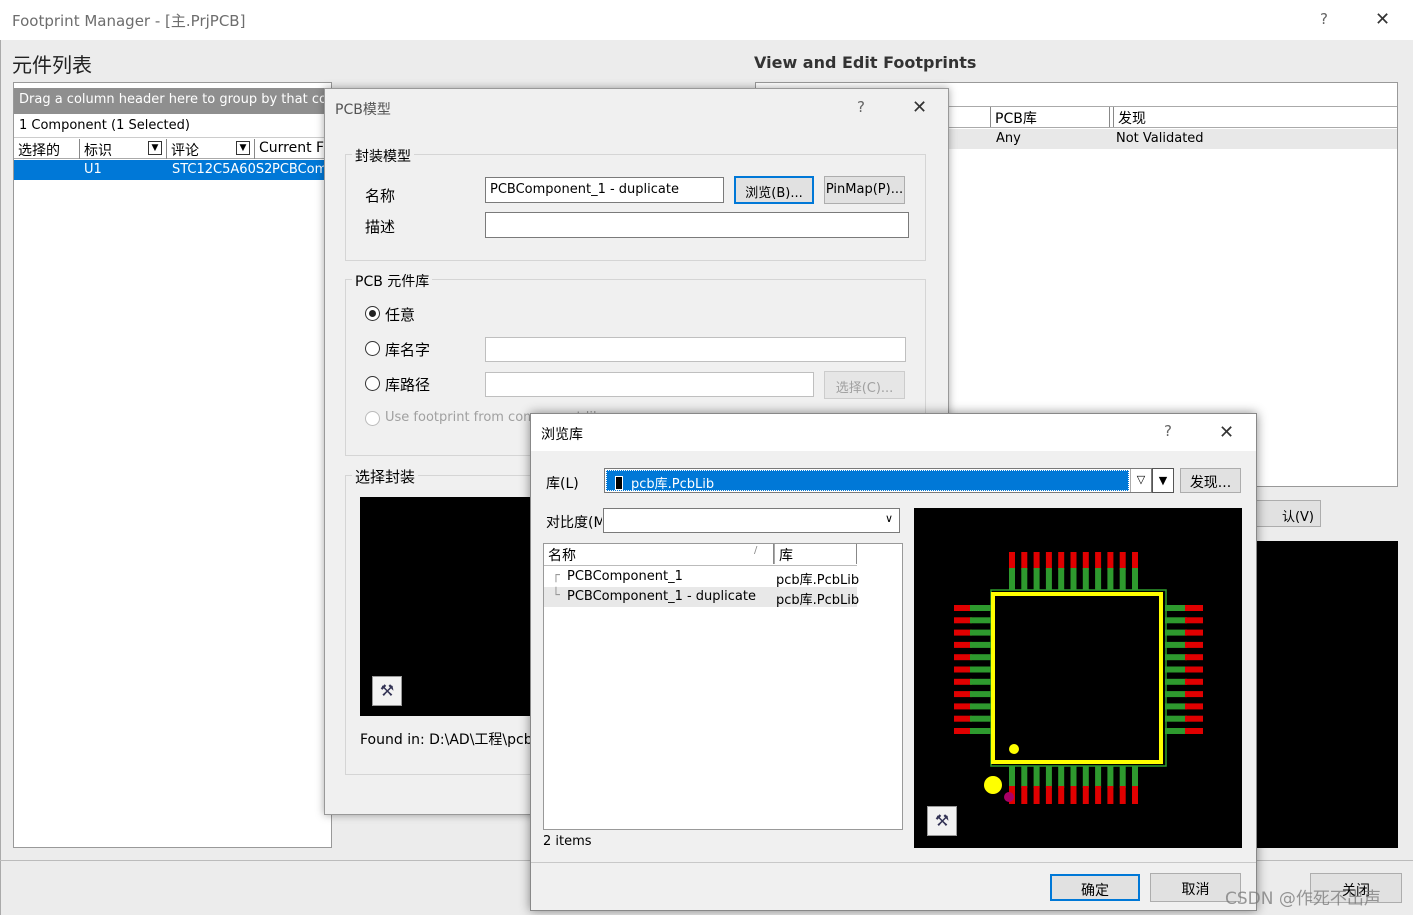  Describe the element at coordinates (1095, 887) in the screenshot. I see `ok-button: 确定` at that location.